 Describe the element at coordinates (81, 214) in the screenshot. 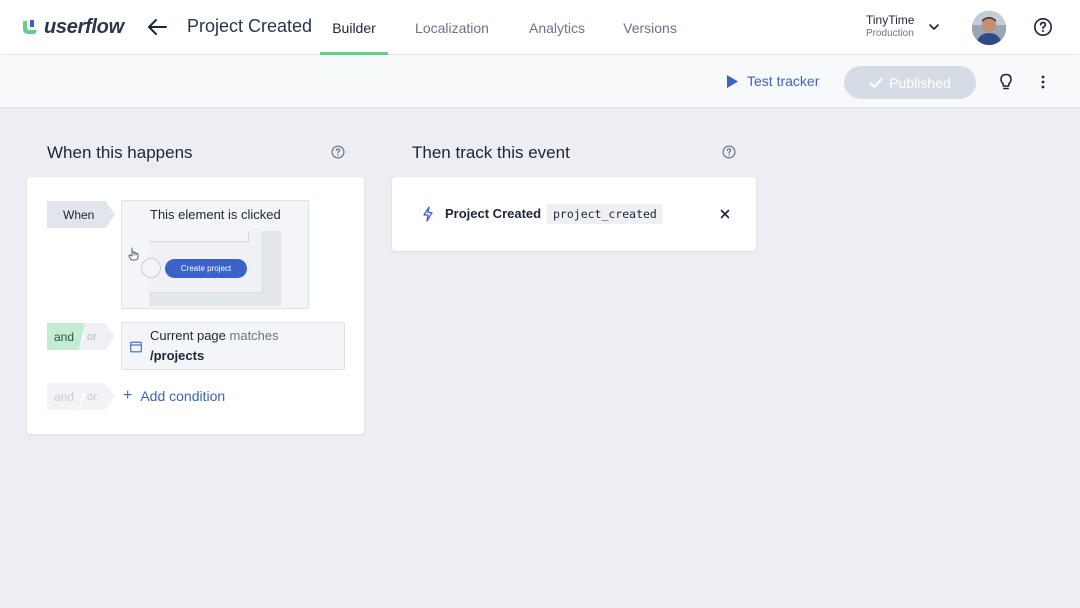

I see `when-tag: When` at that location.